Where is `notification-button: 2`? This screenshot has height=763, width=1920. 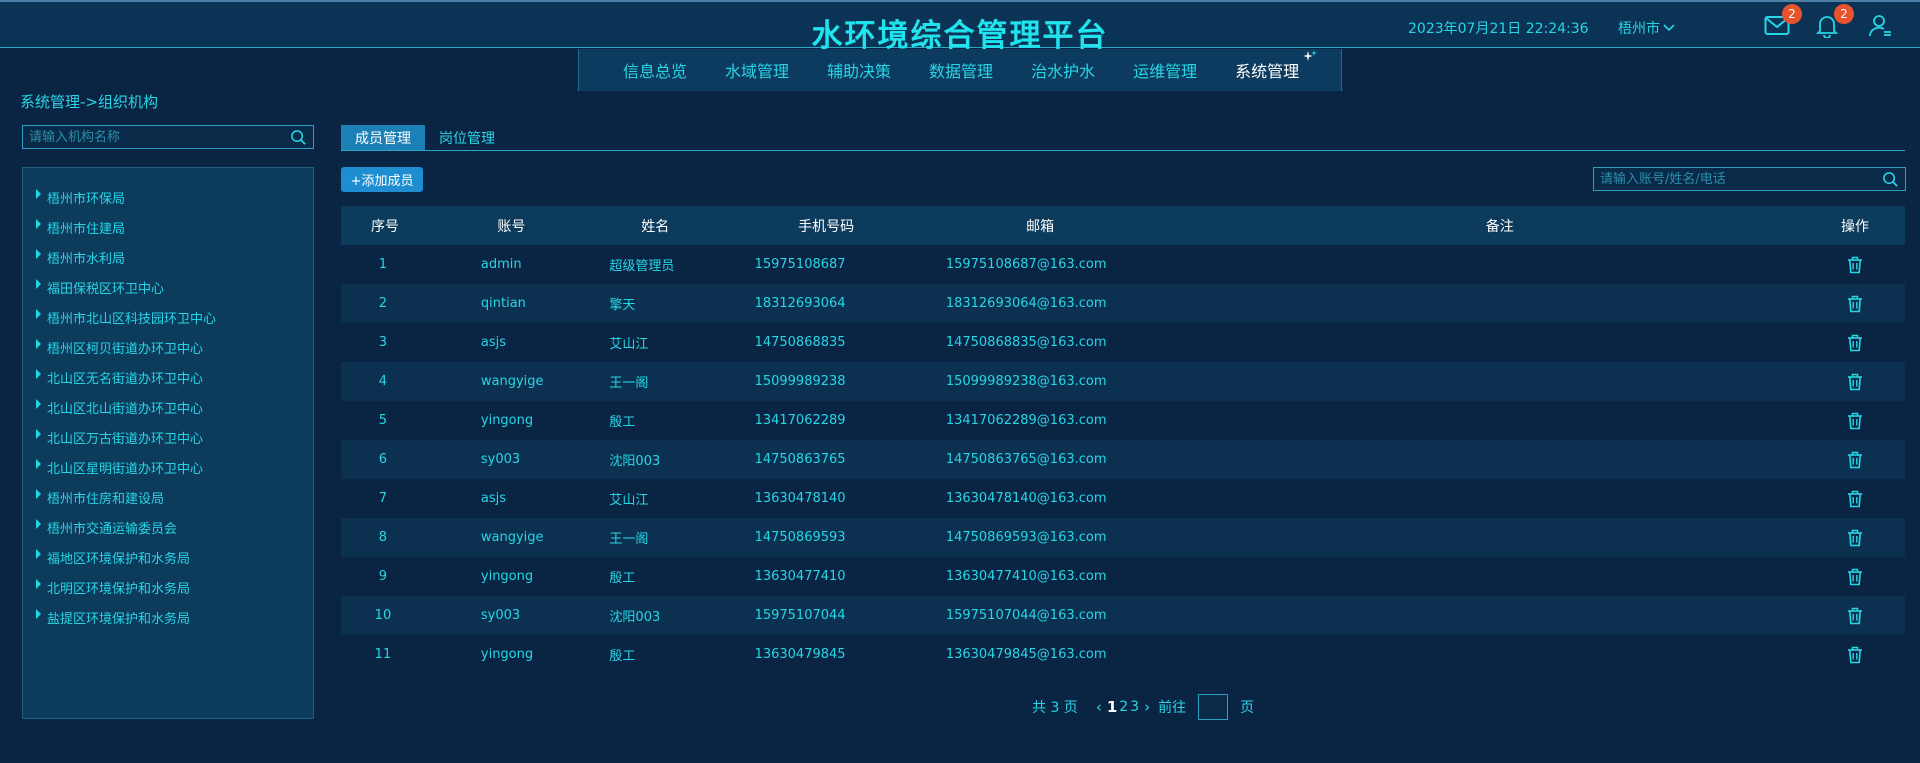
notification-button: 2 is located at coordinates (1834, 22).